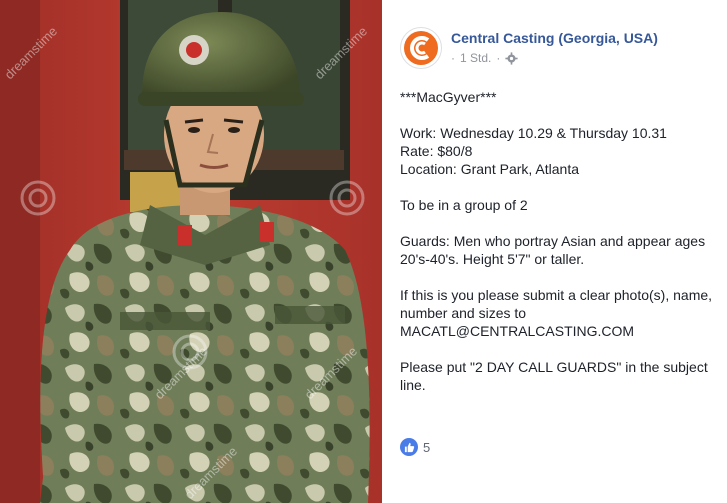 This screenshot has height=503, width=727. I want to click on post-title-line: ***MacGyver***, so click(448, 97).